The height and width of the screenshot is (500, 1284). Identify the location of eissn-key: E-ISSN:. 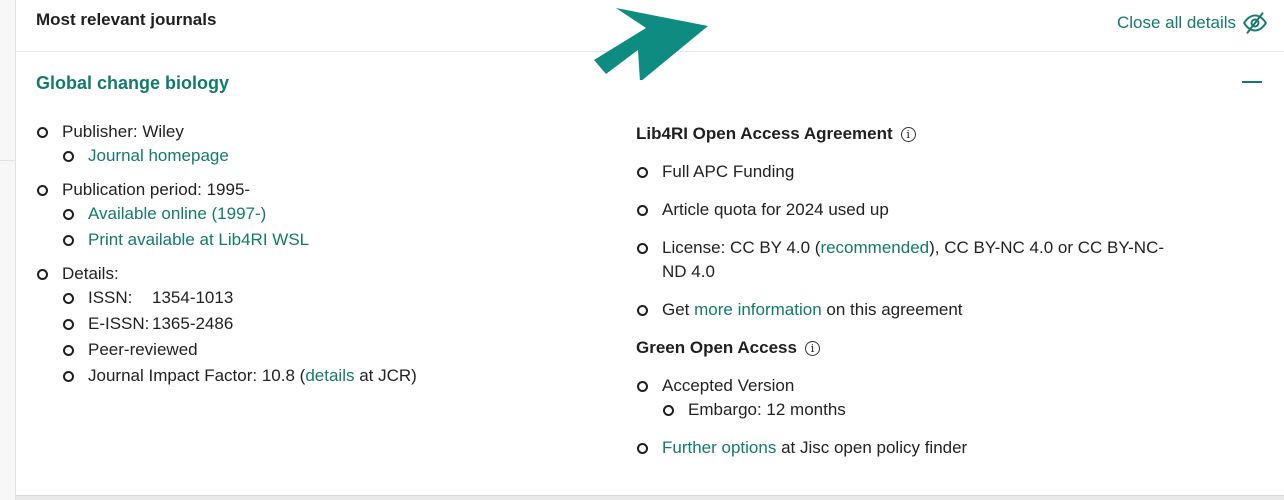
(119, 323).